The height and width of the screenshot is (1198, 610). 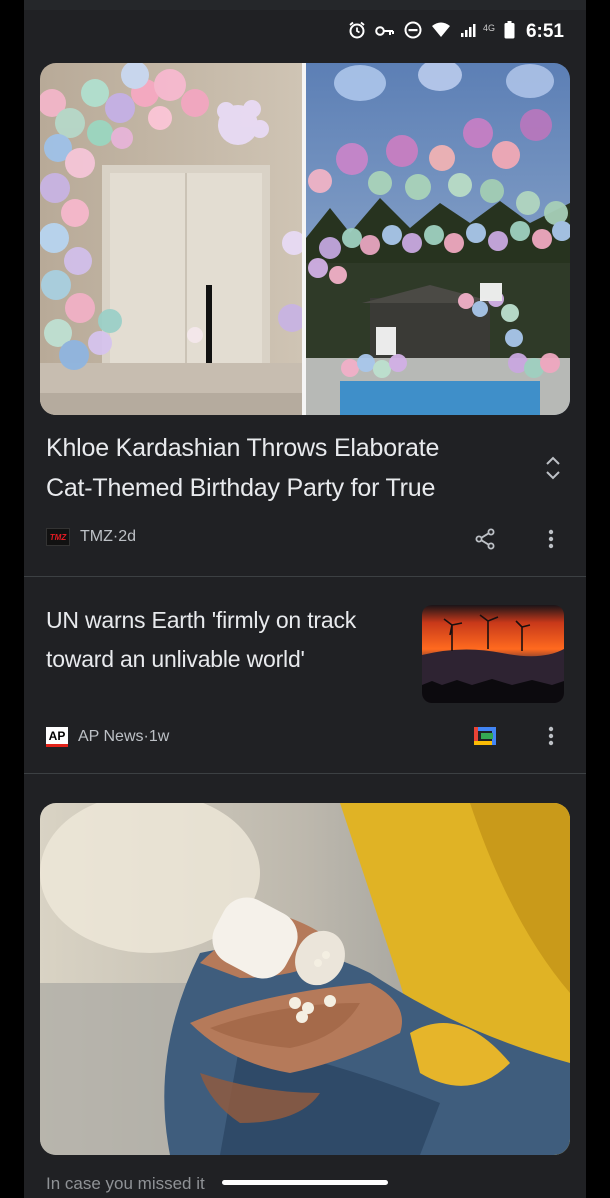 I want to click on signal-icon, so click(x=470, y=32).